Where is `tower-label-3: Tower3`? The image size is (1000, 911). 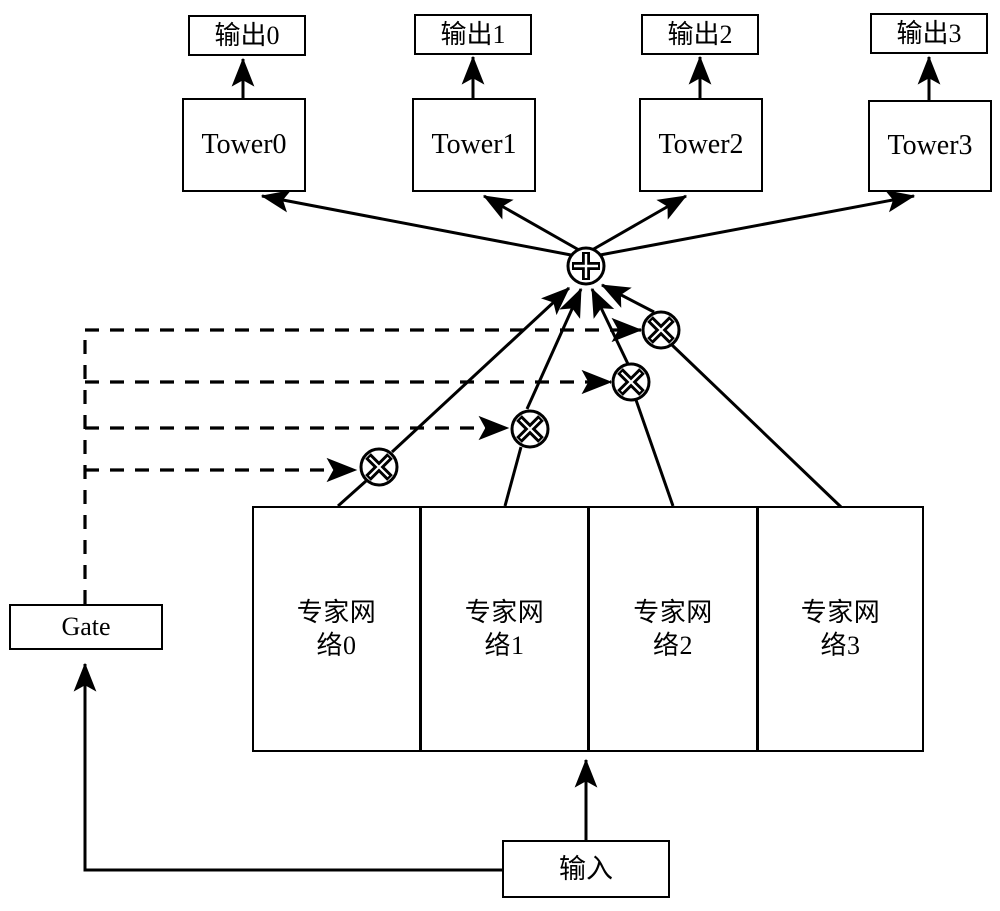
tower-label-3: Tower3 is located at coordinates (930, 146).